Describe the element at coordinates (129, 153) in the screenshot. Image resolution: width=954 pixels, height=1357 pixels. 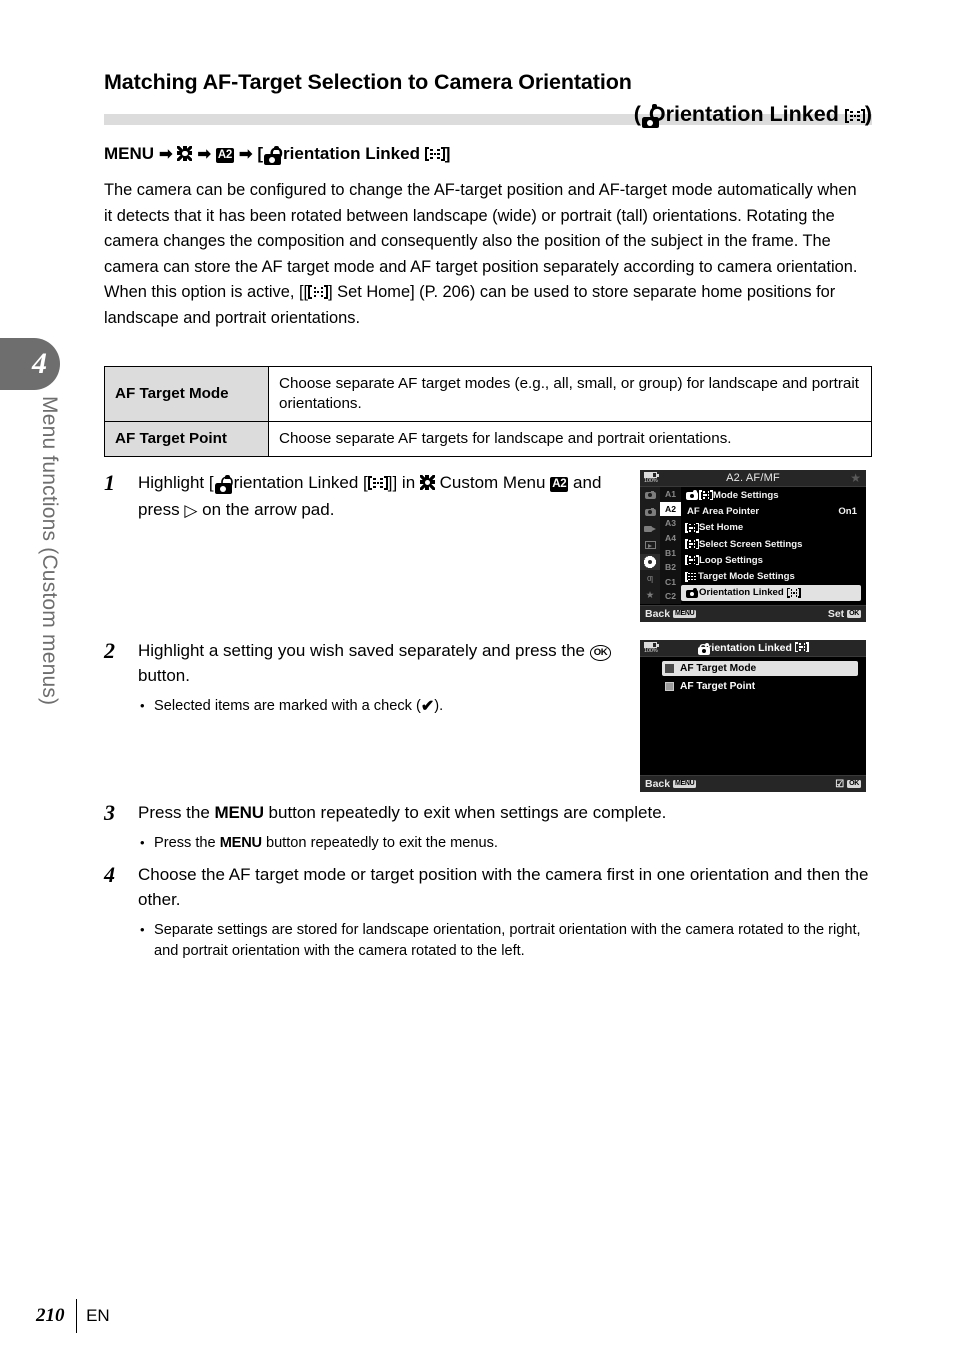
I see `menu-path-menu-label: MENU` at that location.